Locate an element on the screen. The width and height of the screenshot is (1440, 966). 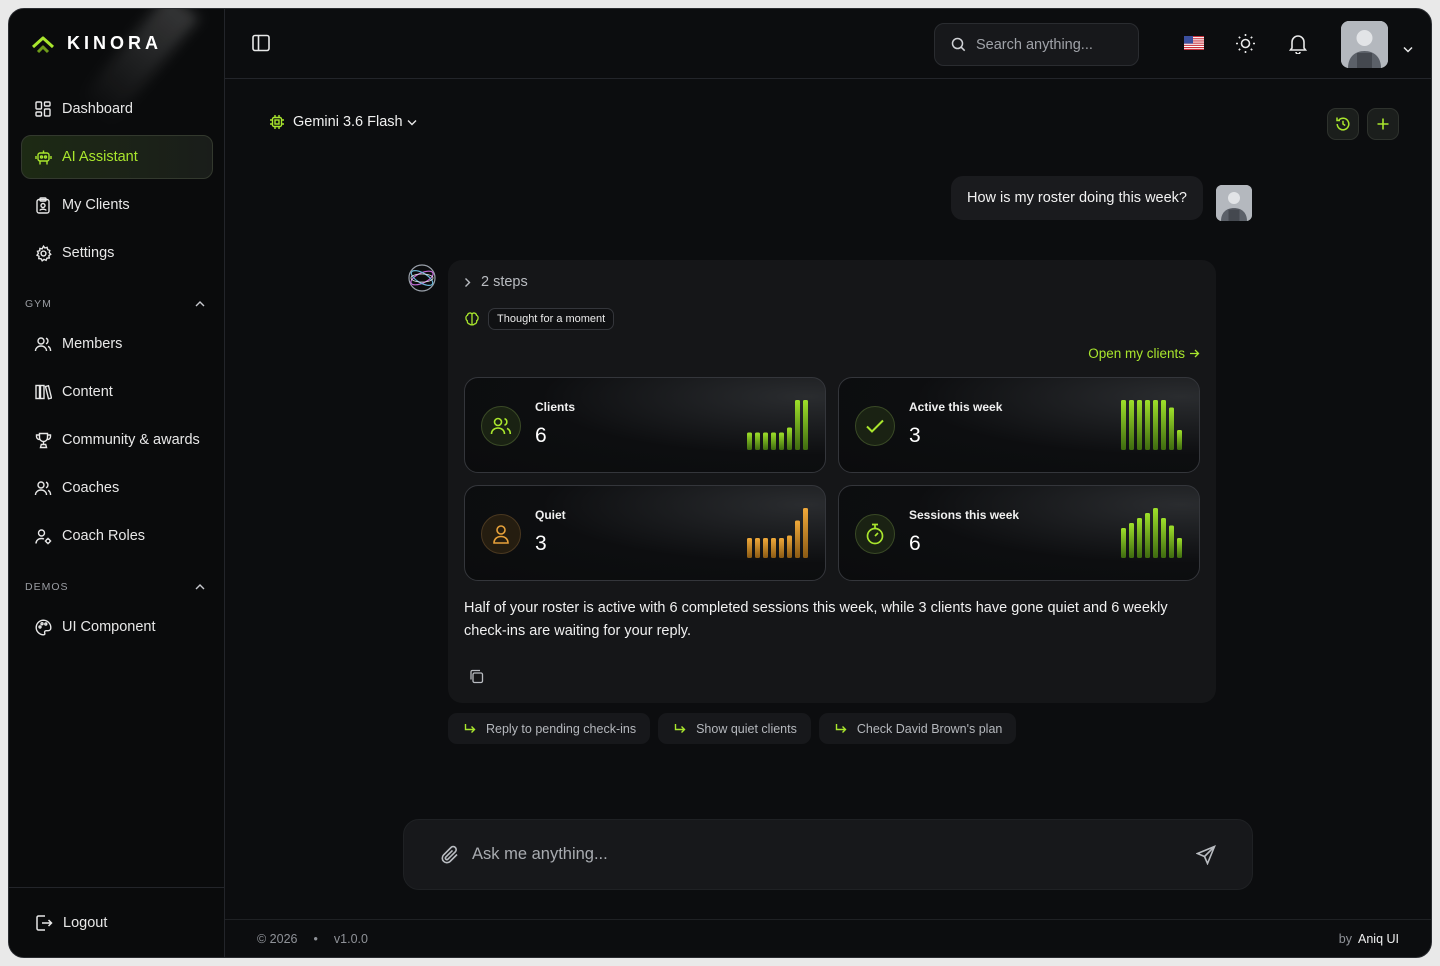
sidebar-item-dashboard: Dashboard is located at coordinates (117, 109).